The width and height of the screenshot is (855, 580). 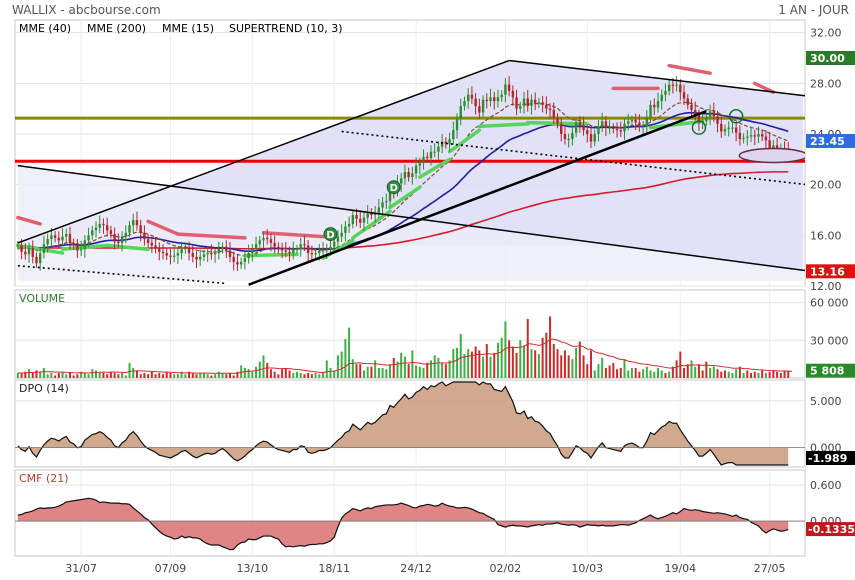 What do you see at coordinates (394, 188) in the screenshot?
I see `divergence-marker-glyph: D` at bounding box center [394, 188].